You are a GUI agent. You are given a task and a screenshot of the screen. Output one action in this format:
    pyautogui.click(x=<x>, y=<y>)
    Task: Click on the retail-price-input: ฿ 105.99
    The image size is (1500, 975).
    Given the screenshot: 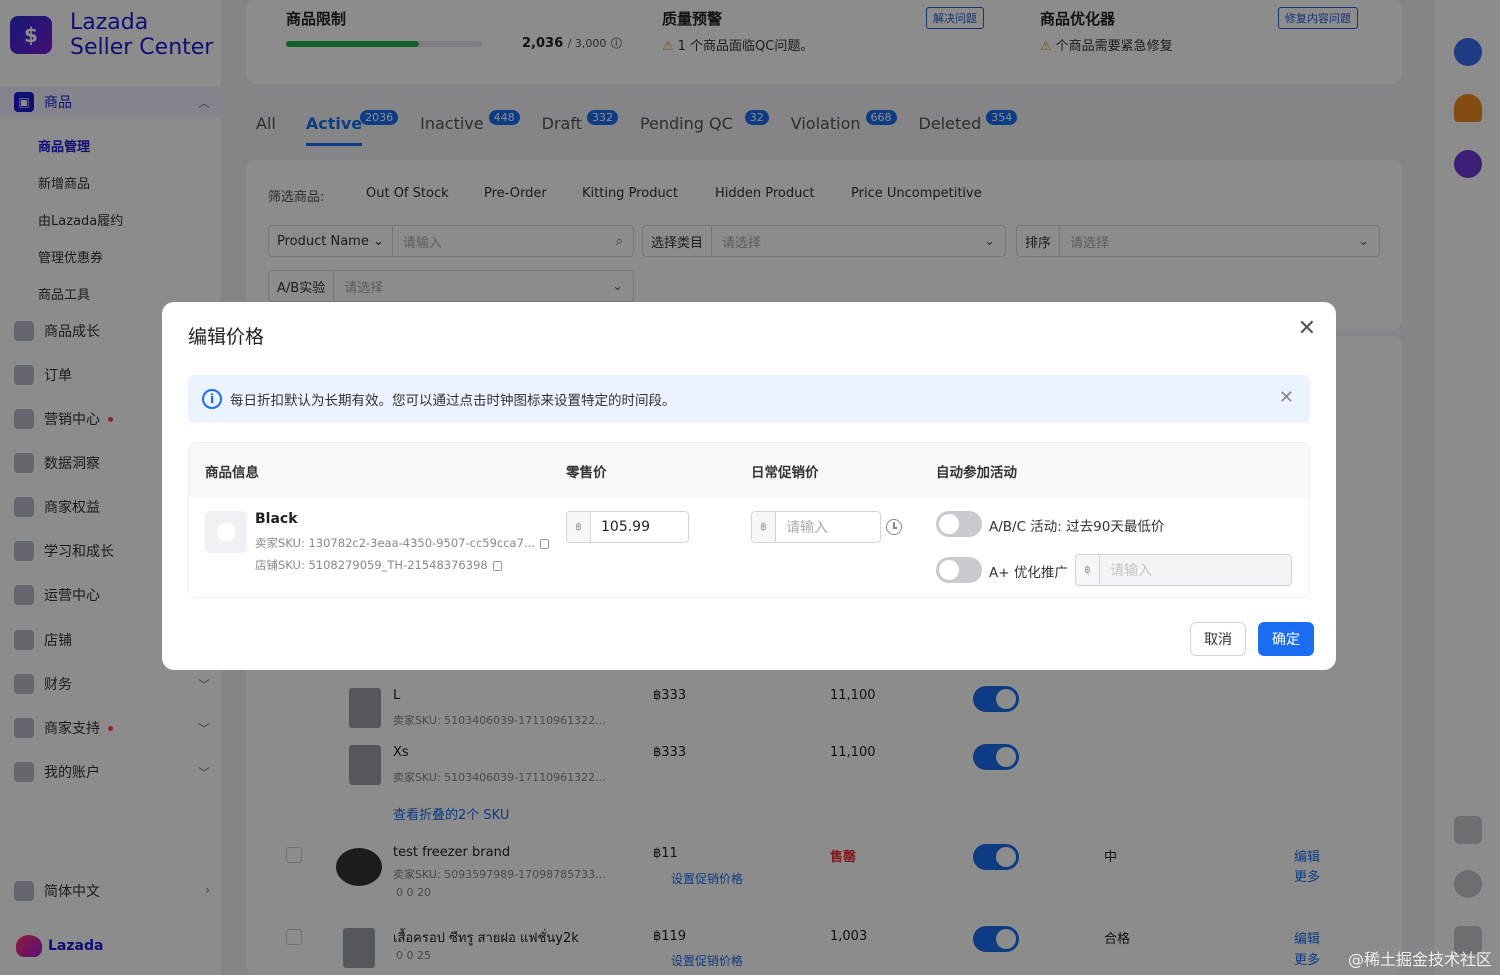 What is the action you would take?
    pyautogui.click(x=627, y=527)
    